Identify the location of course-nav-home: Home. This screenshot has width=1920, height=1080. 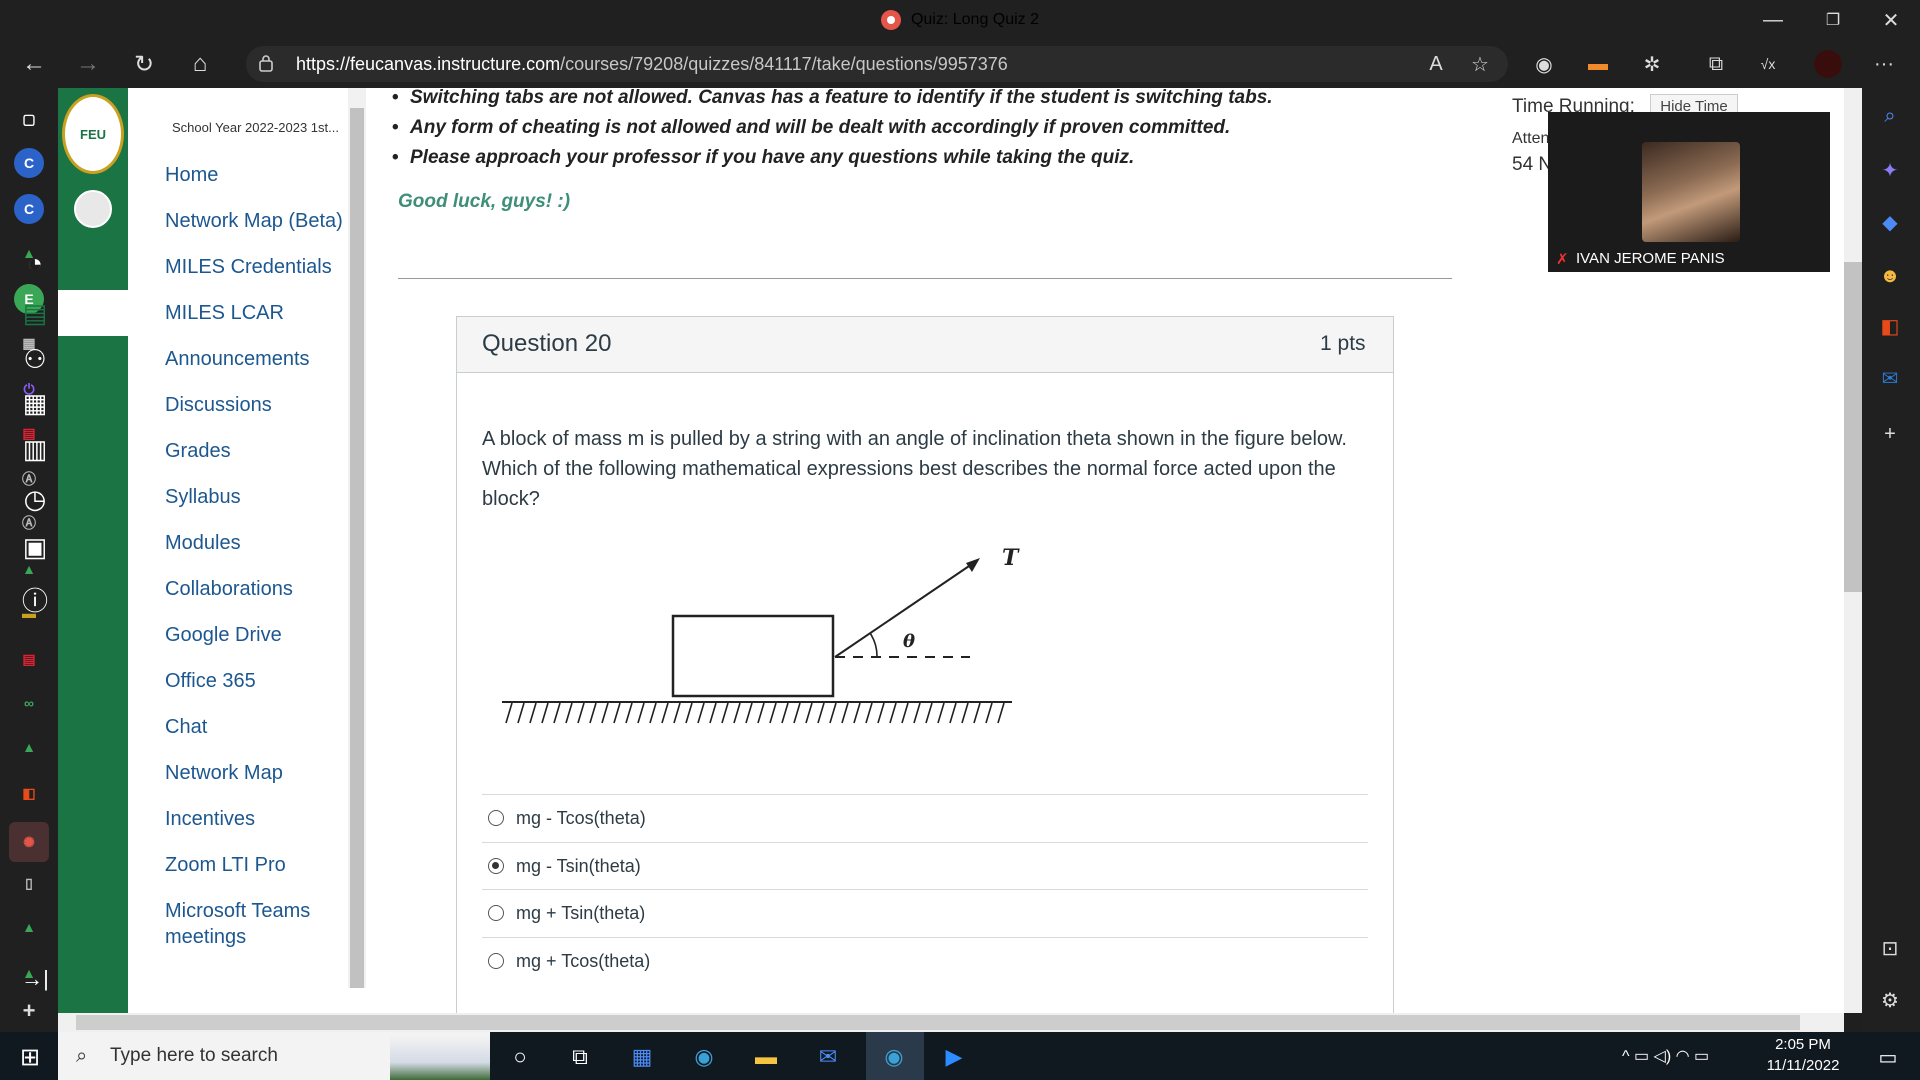
(191, 175).